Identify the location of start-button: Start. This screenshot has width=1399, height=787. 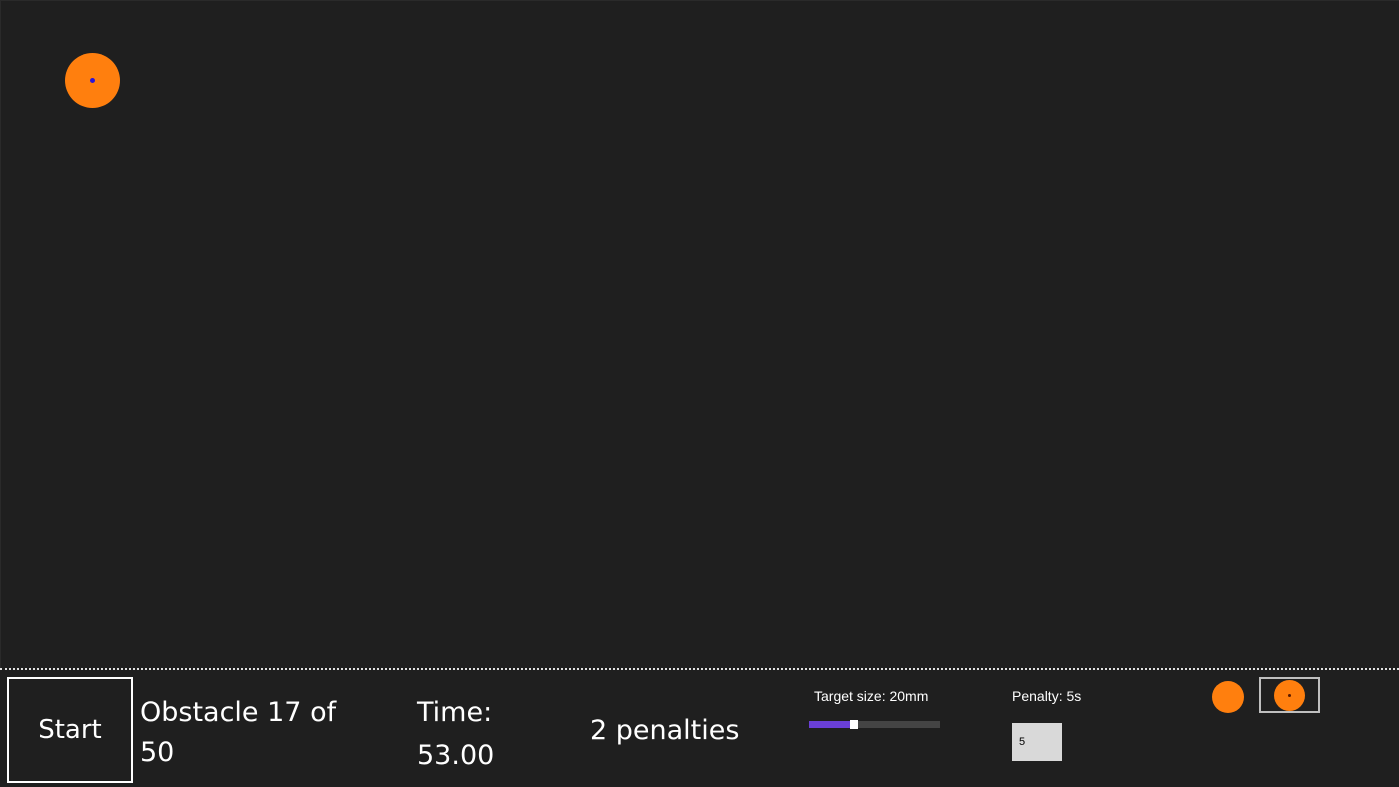
(70, 730).